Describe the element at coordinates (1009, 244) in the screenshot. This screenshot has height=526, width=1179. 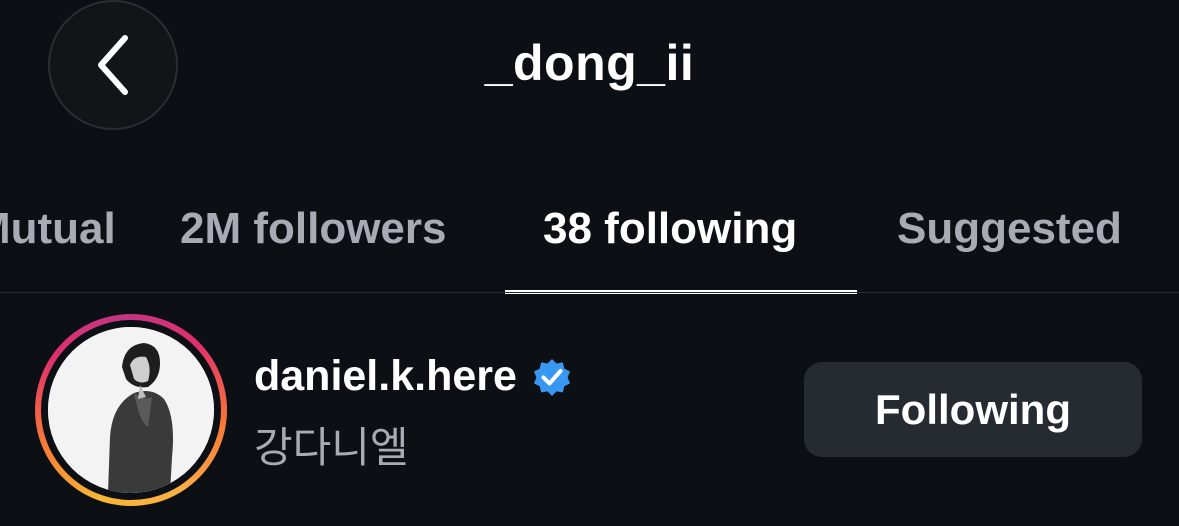
I see `tab-suggested: Suggested` at that location.